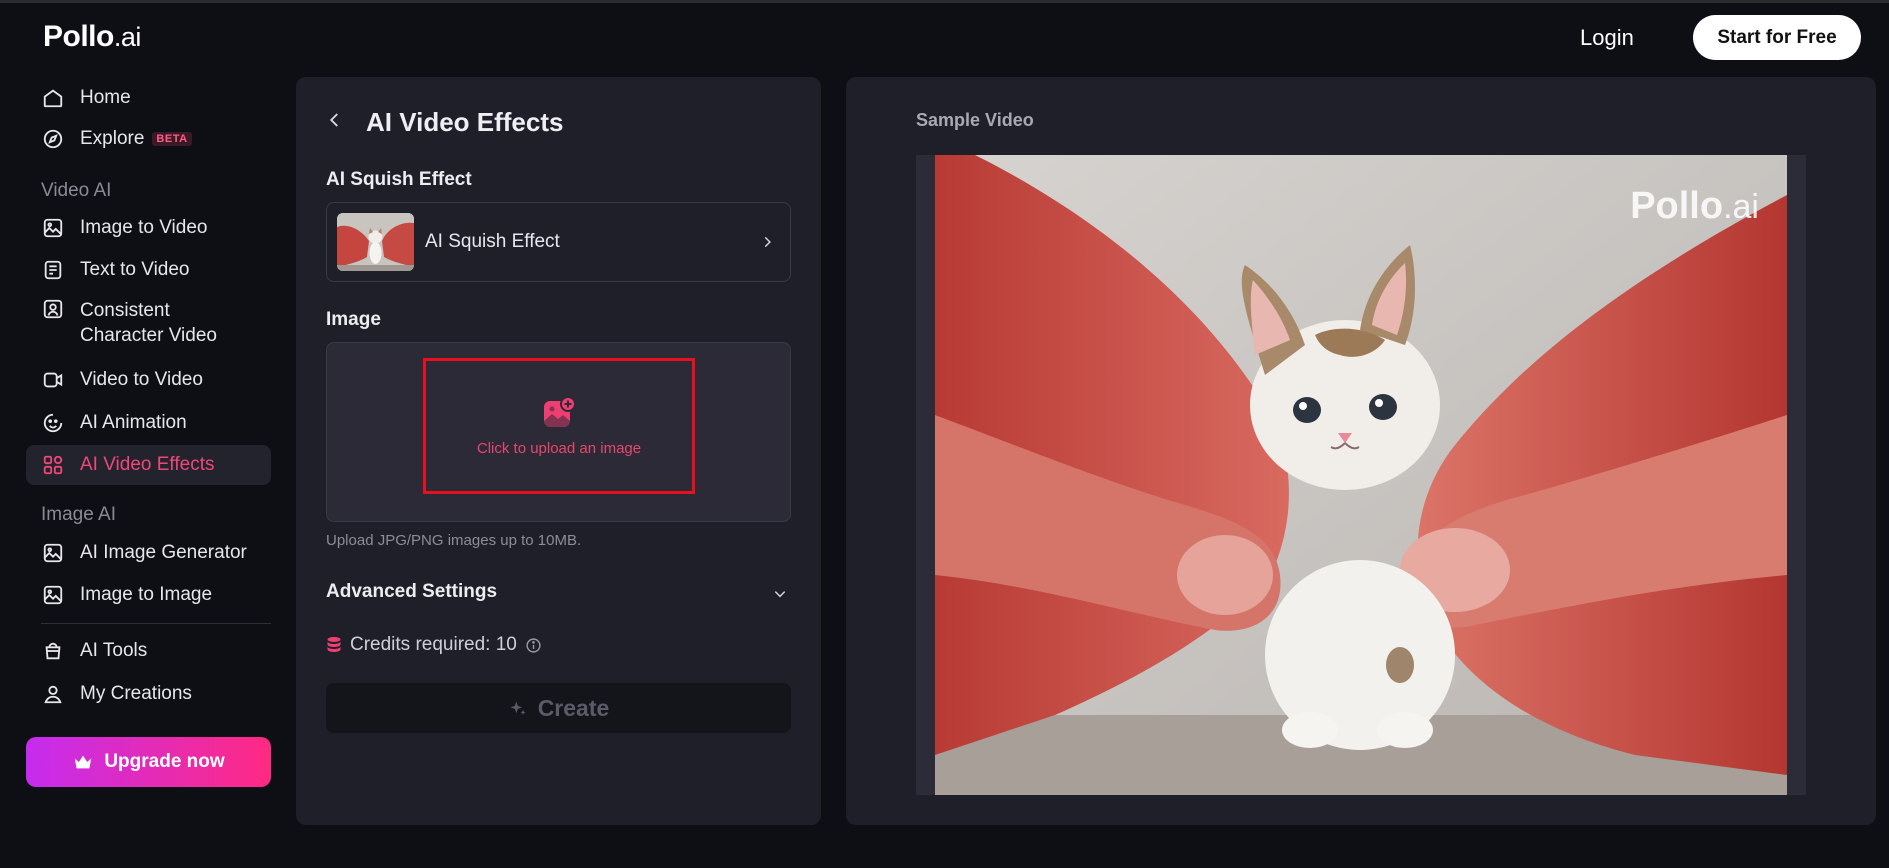  Describe the element at coordinates (1777, 37) in the screenshot. I see `start-for-free-button: Start for Free` at that location.